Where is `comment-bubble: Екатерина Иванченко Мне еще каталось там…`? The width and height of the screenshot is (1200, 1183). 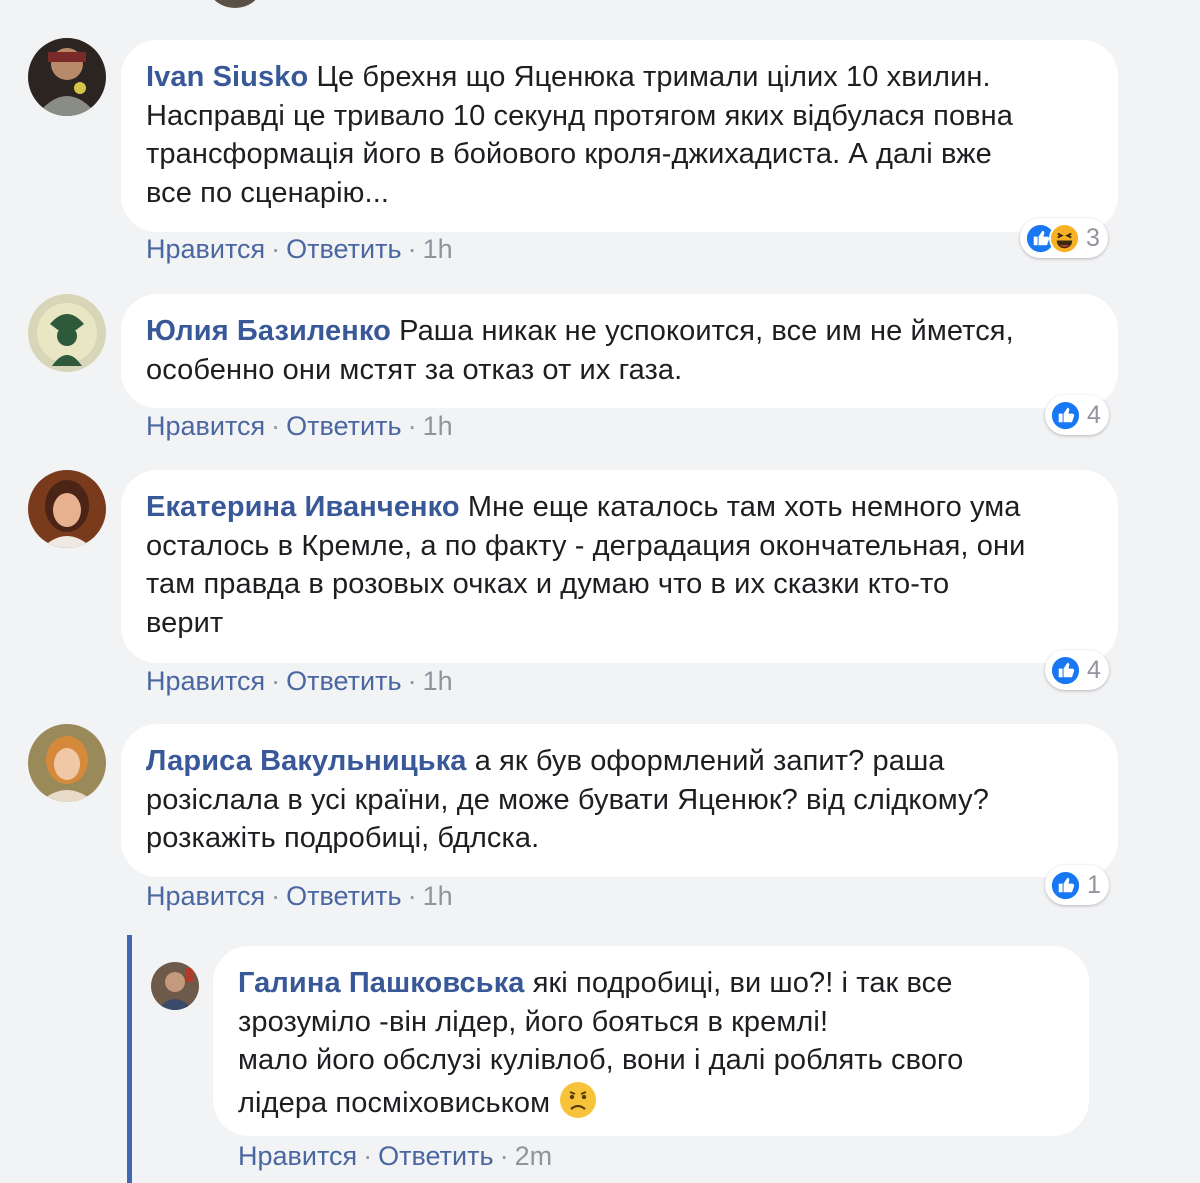
comment-bubble: Екатерина Иванченко Мне еще каталось там… is located at coordinates (619, 566).